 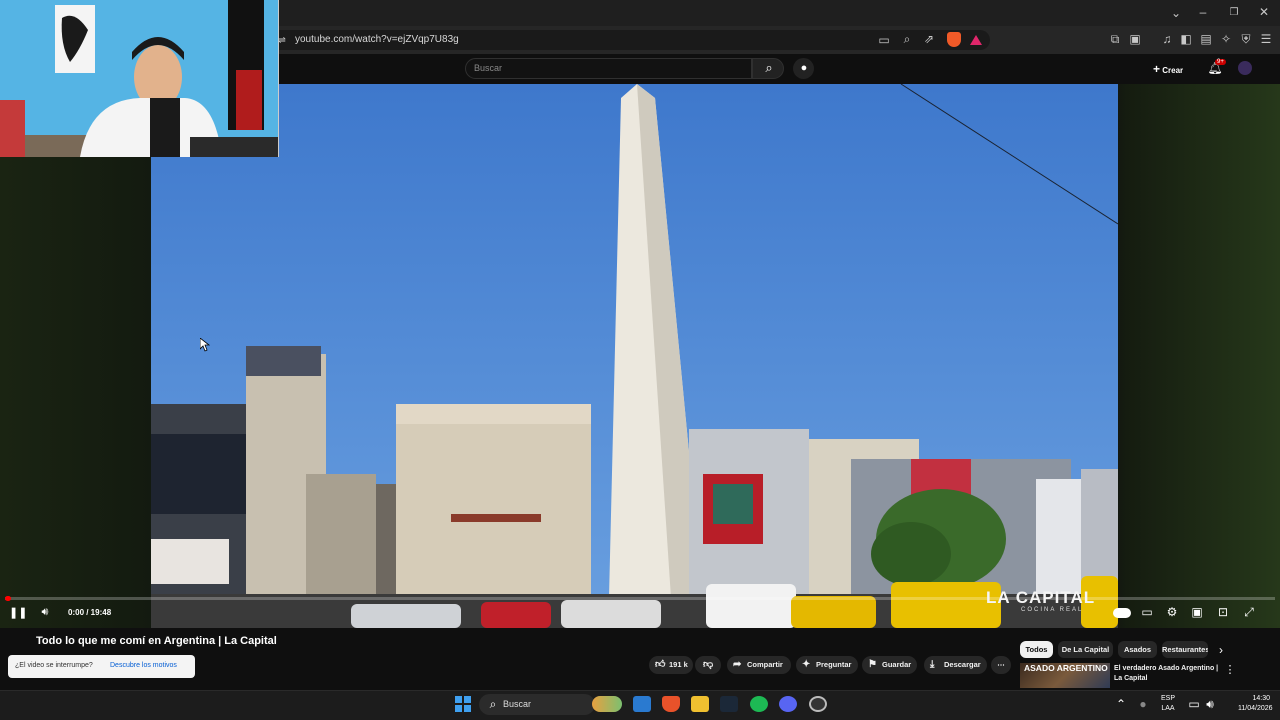 I want to click on ask-label: Preguntar, so click(x=834, y=664).